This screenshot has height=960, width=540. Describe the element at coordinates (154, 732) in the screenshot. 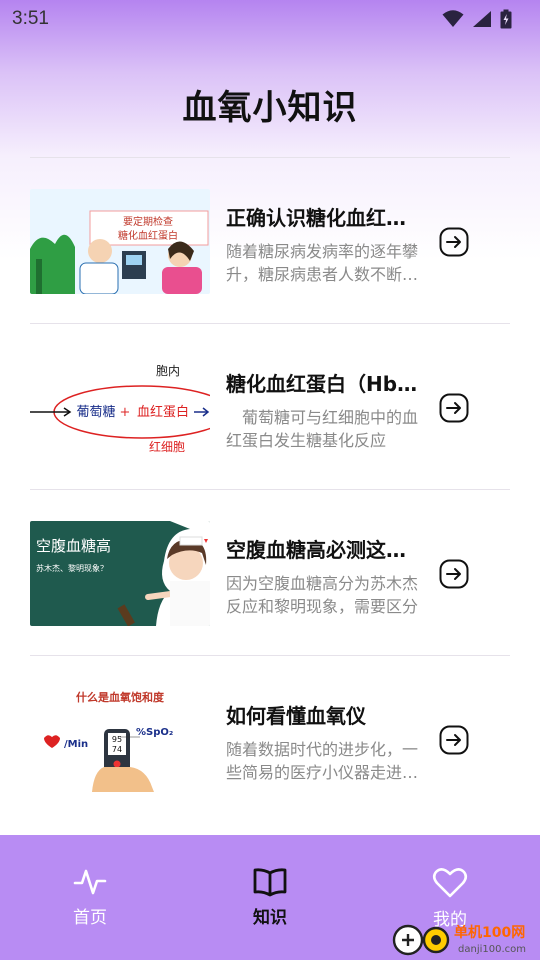

I see `thumb-text: %SpO₂` at that location.